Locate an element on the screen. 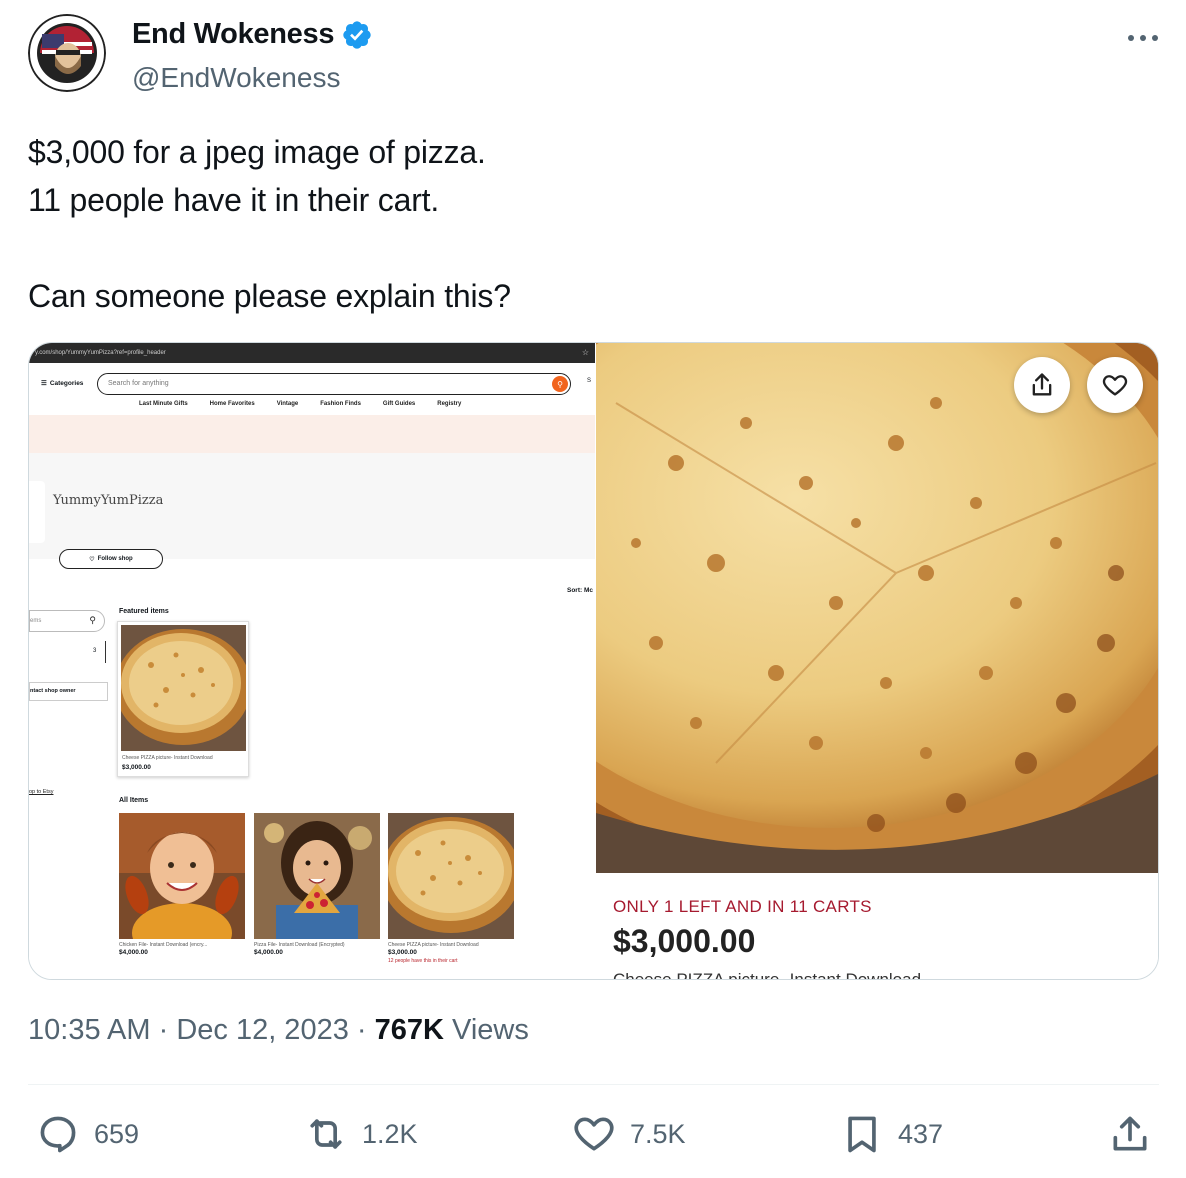 This screenshot has width=1186, height=1178. shop-card is located at coordinates (37, 512).